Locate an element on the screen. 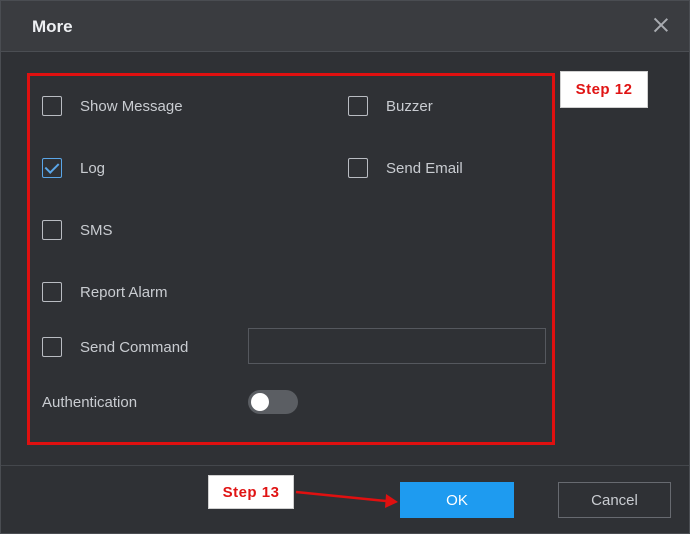 Image resolution: width=690 pixels, height=534 pixels. step13-arrow-icon is located at coordinates (346, 499).